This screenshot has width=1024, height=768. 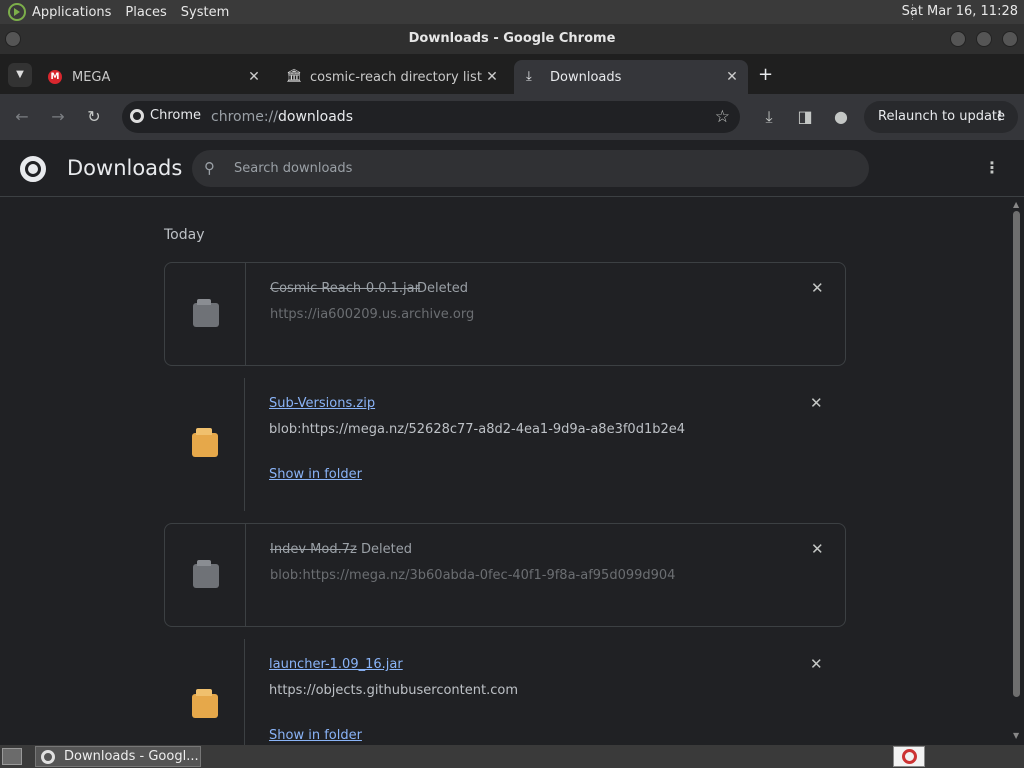 What do you see at coordinates (184, 235) in the screenshot?
I see `date-group-label: Today` at bounding box center [184, 235].